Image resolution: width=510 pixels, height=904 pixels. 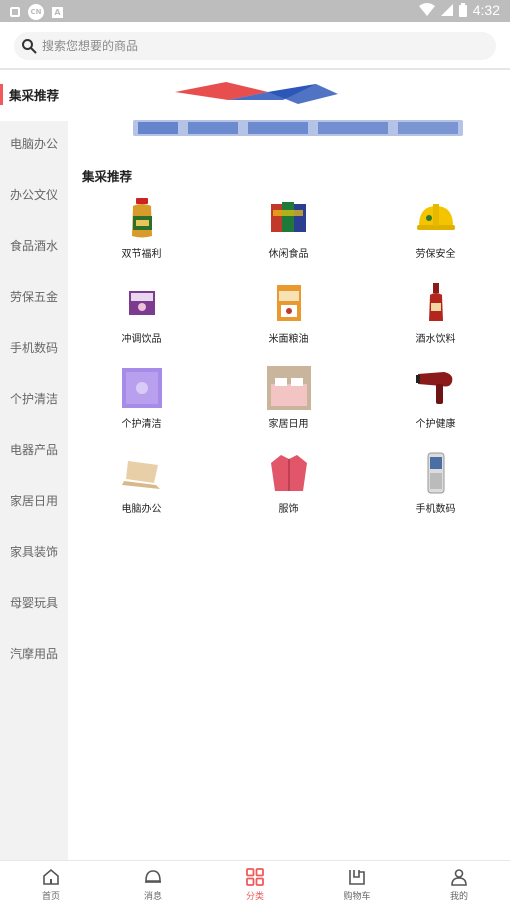 I want to click on tab-cart: 购物车, so click(x=357, y=882).